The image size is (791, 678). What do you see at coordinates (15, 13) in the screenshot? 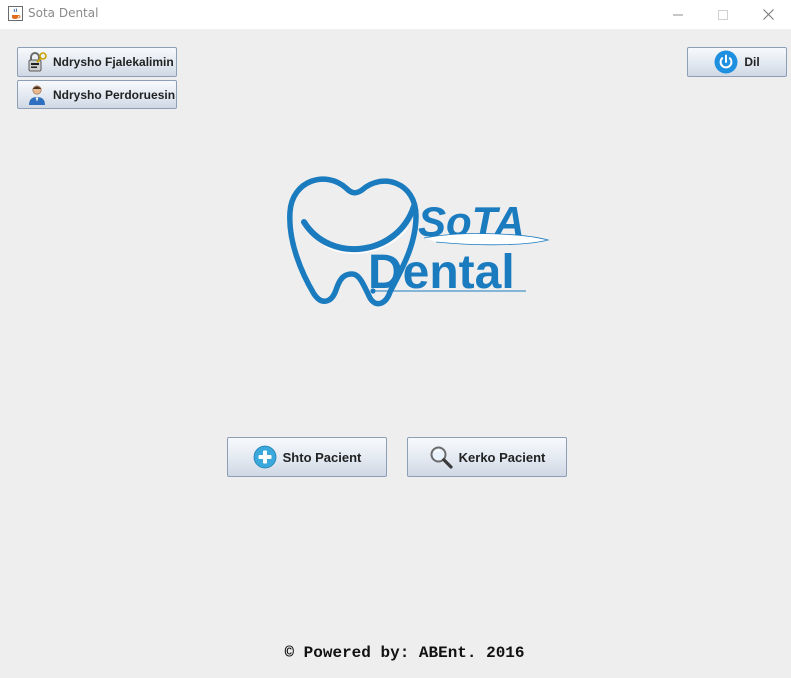
I see `java-cup-icon` at bounding box center [15, 13].